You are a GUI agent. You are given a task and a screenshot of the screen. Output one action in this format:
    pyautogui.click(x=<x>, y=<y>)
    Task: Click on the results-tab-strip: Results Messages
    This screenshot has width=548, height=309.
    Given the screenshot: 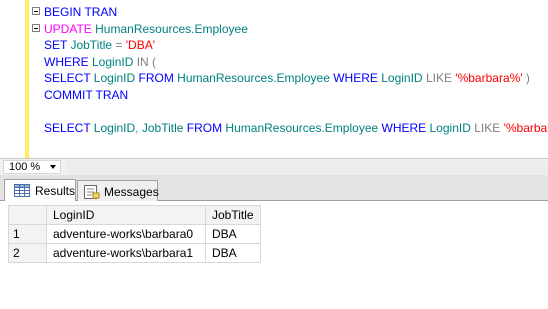 What is the action you would take?
    pyautogui.click(x=274, y=188)
    